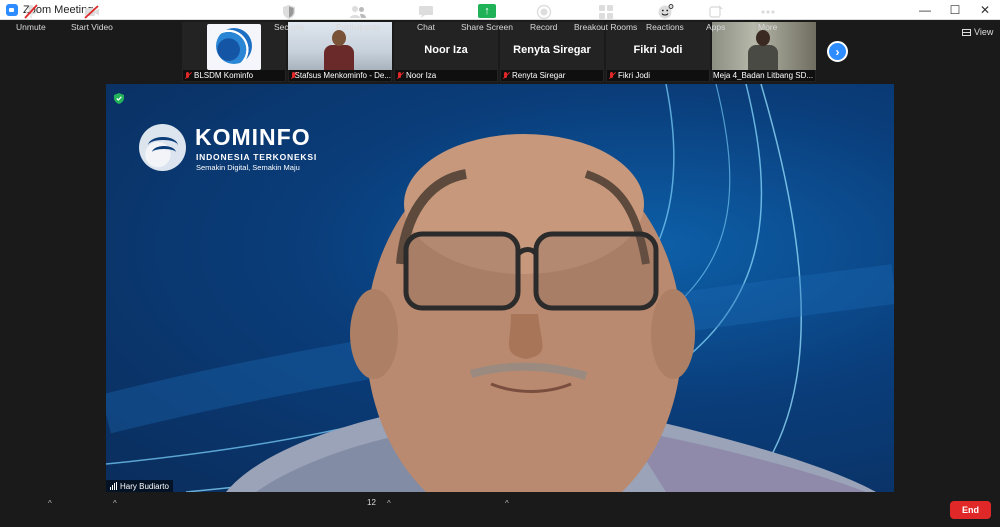  I want to click on minimize-button: —, so click(925, 10).